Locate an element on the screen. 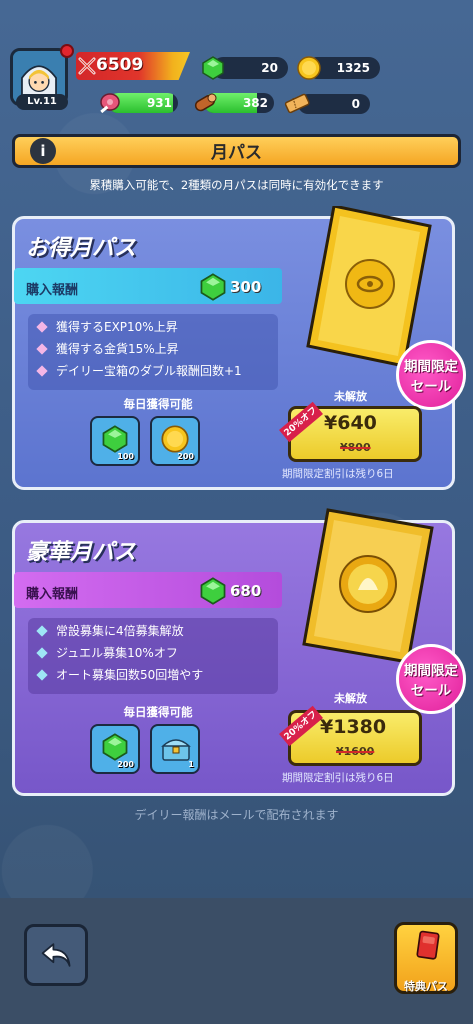  benefit-item: ジュエル募集10%オフ is located at coordinates (157, 653).